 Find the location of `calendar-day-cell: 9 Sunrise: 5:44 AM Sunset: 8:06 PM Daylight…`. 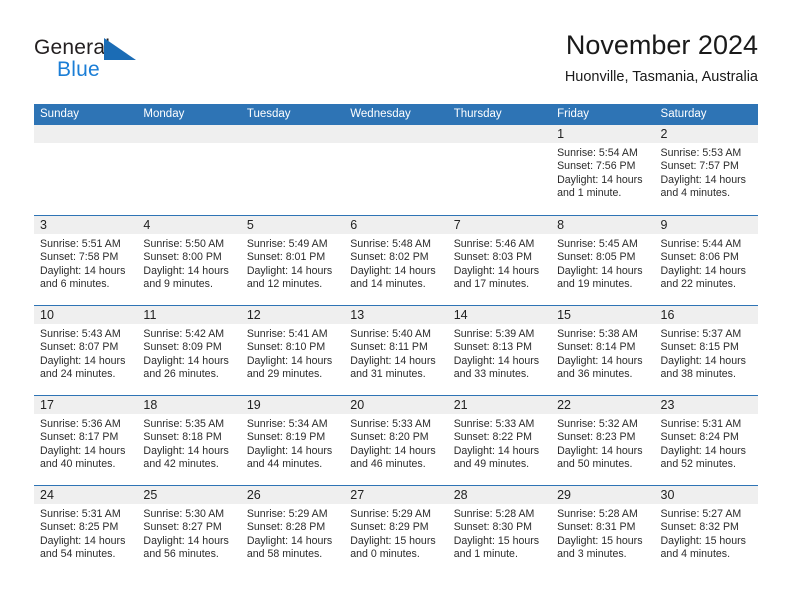

calendar-day-cell: 9 Sunrise: 5:44 AM Sunset: 8:06 PM Daylight… is located at coordinates (706, 260).